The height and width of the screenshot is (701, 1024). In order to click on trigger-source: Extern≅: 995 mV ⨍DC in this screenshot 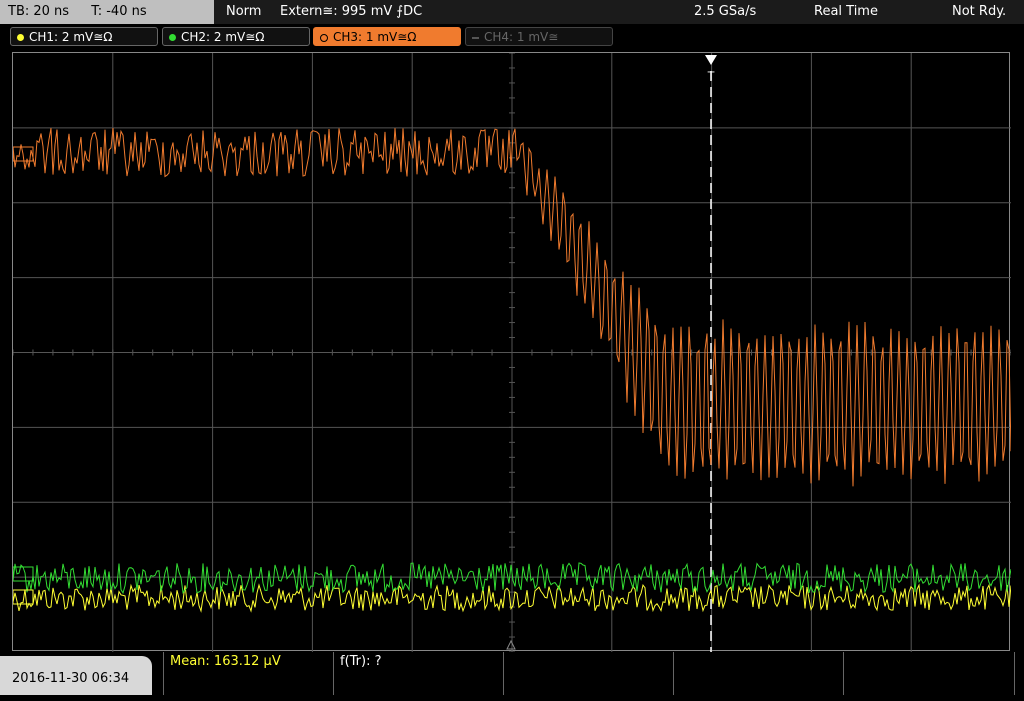, I will do `click(351, 12)`.